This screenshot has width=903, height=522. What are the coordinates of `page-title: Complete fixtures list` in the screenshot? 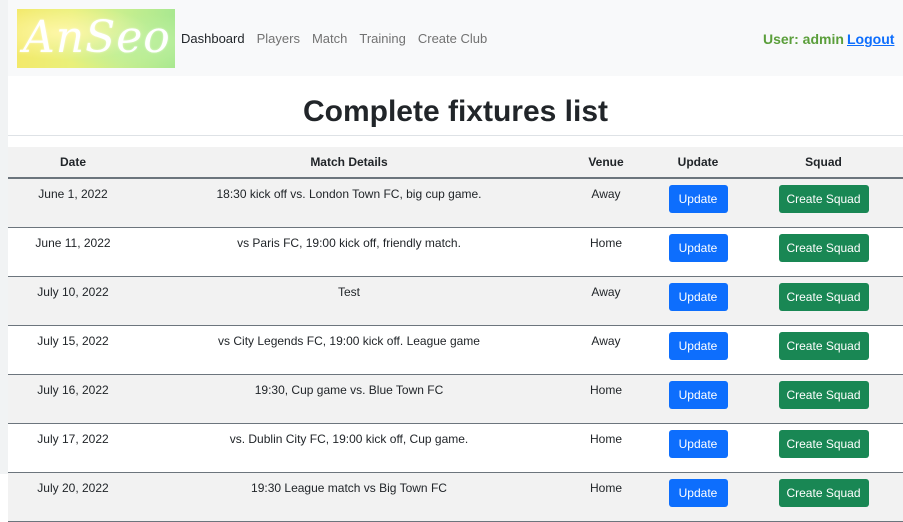 It's located at (455, 111).